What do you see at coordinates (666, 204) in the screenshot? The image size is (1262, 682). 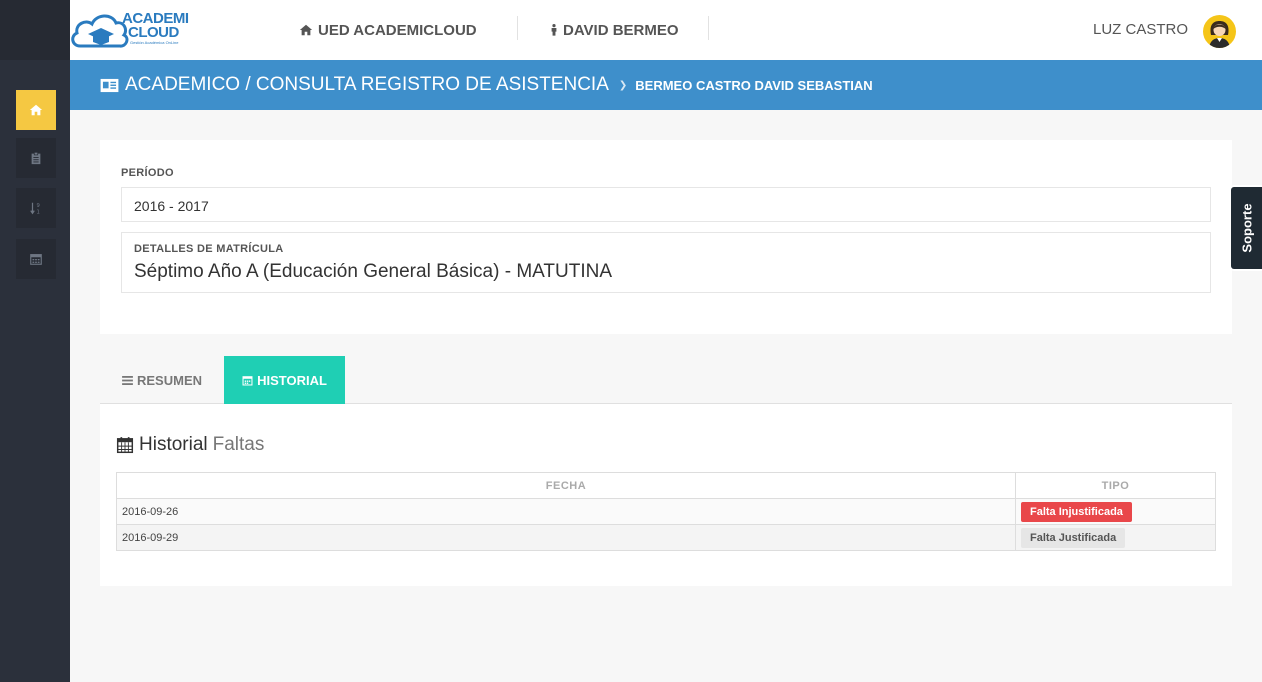 I see `periodo-field: 2016 - 2017` at bounding box center [666, 204].